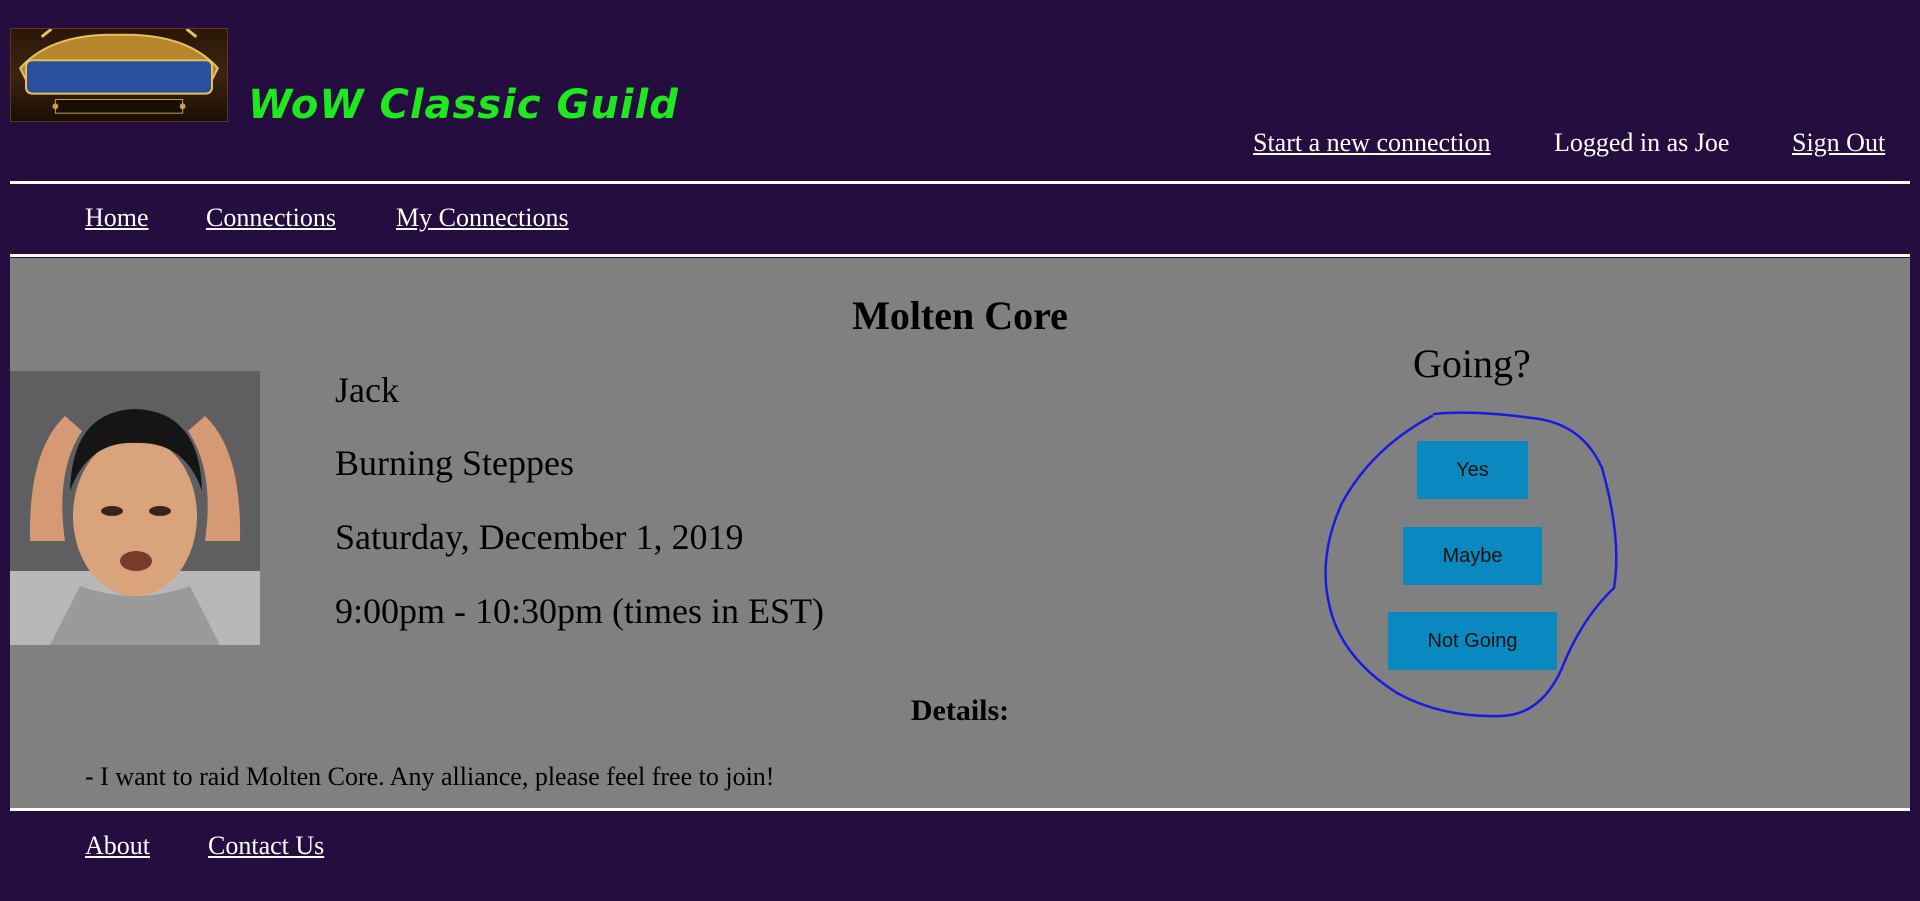  Describe the element at coordinates (1472, 470) in the screenshot. I see `rsvp-yes-button: Yes` at that location.